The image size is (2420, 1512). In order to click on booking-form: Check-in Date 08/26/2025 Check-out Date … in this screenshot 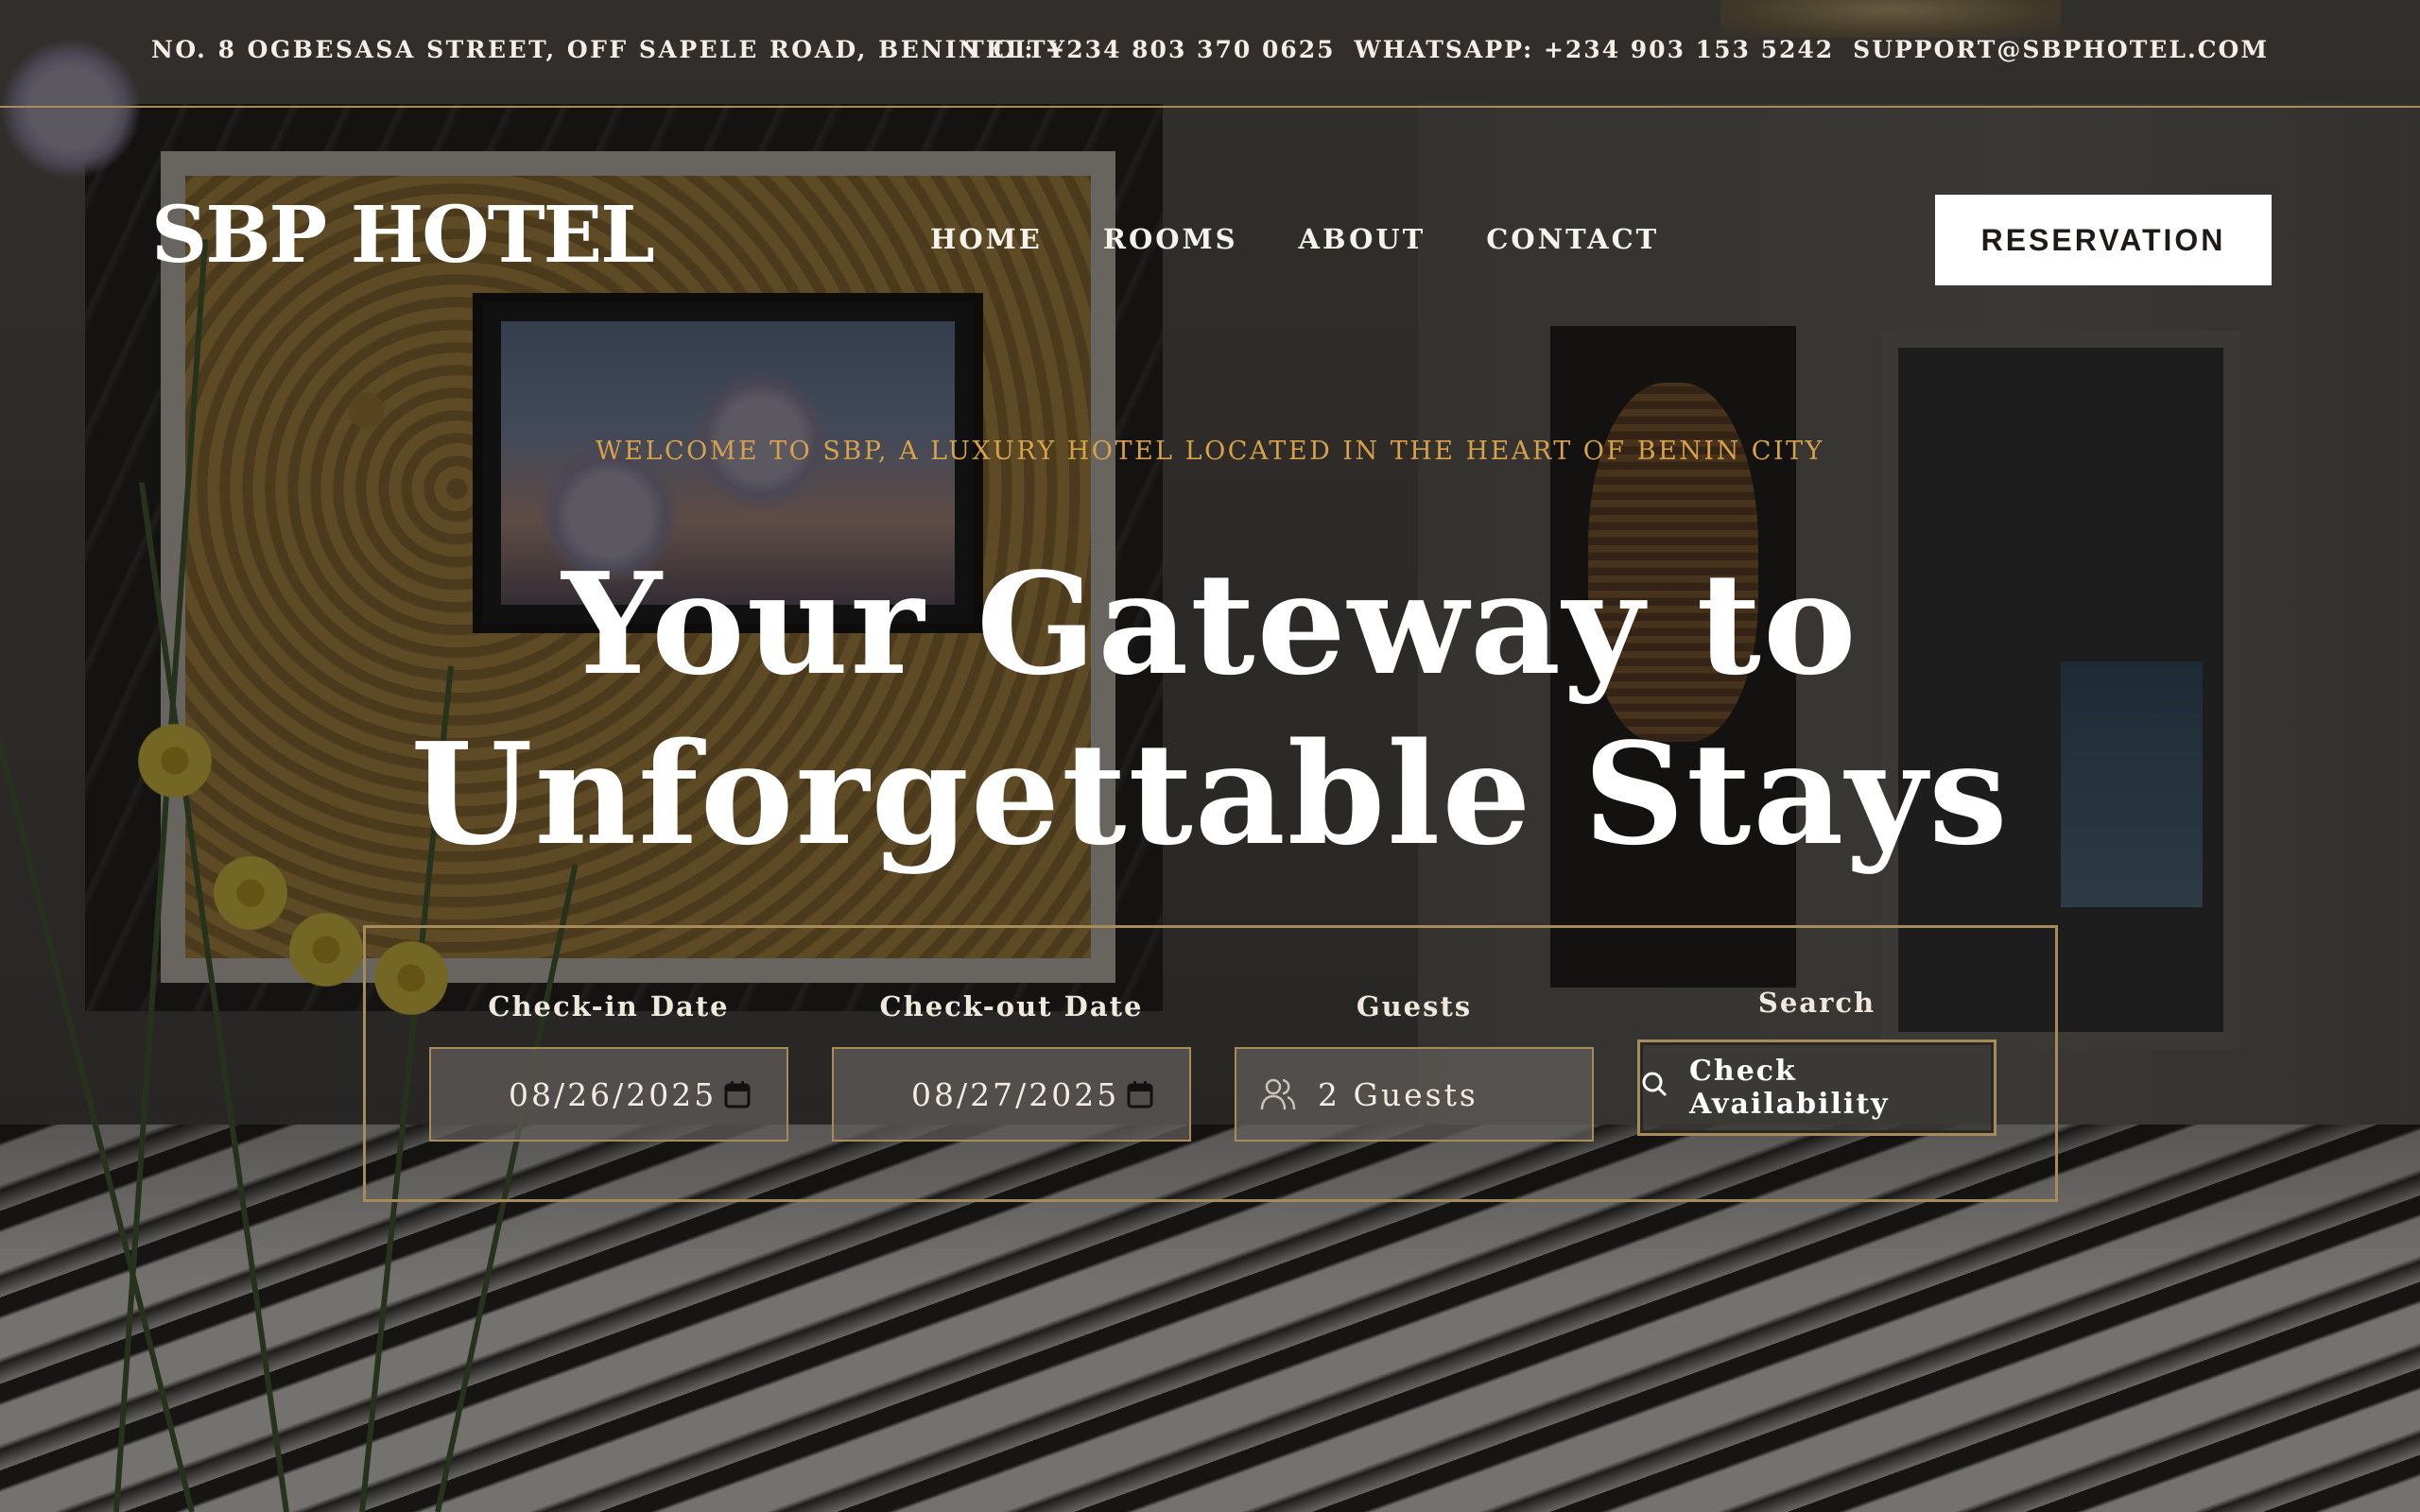, I will do `click(1210, 1063)`.